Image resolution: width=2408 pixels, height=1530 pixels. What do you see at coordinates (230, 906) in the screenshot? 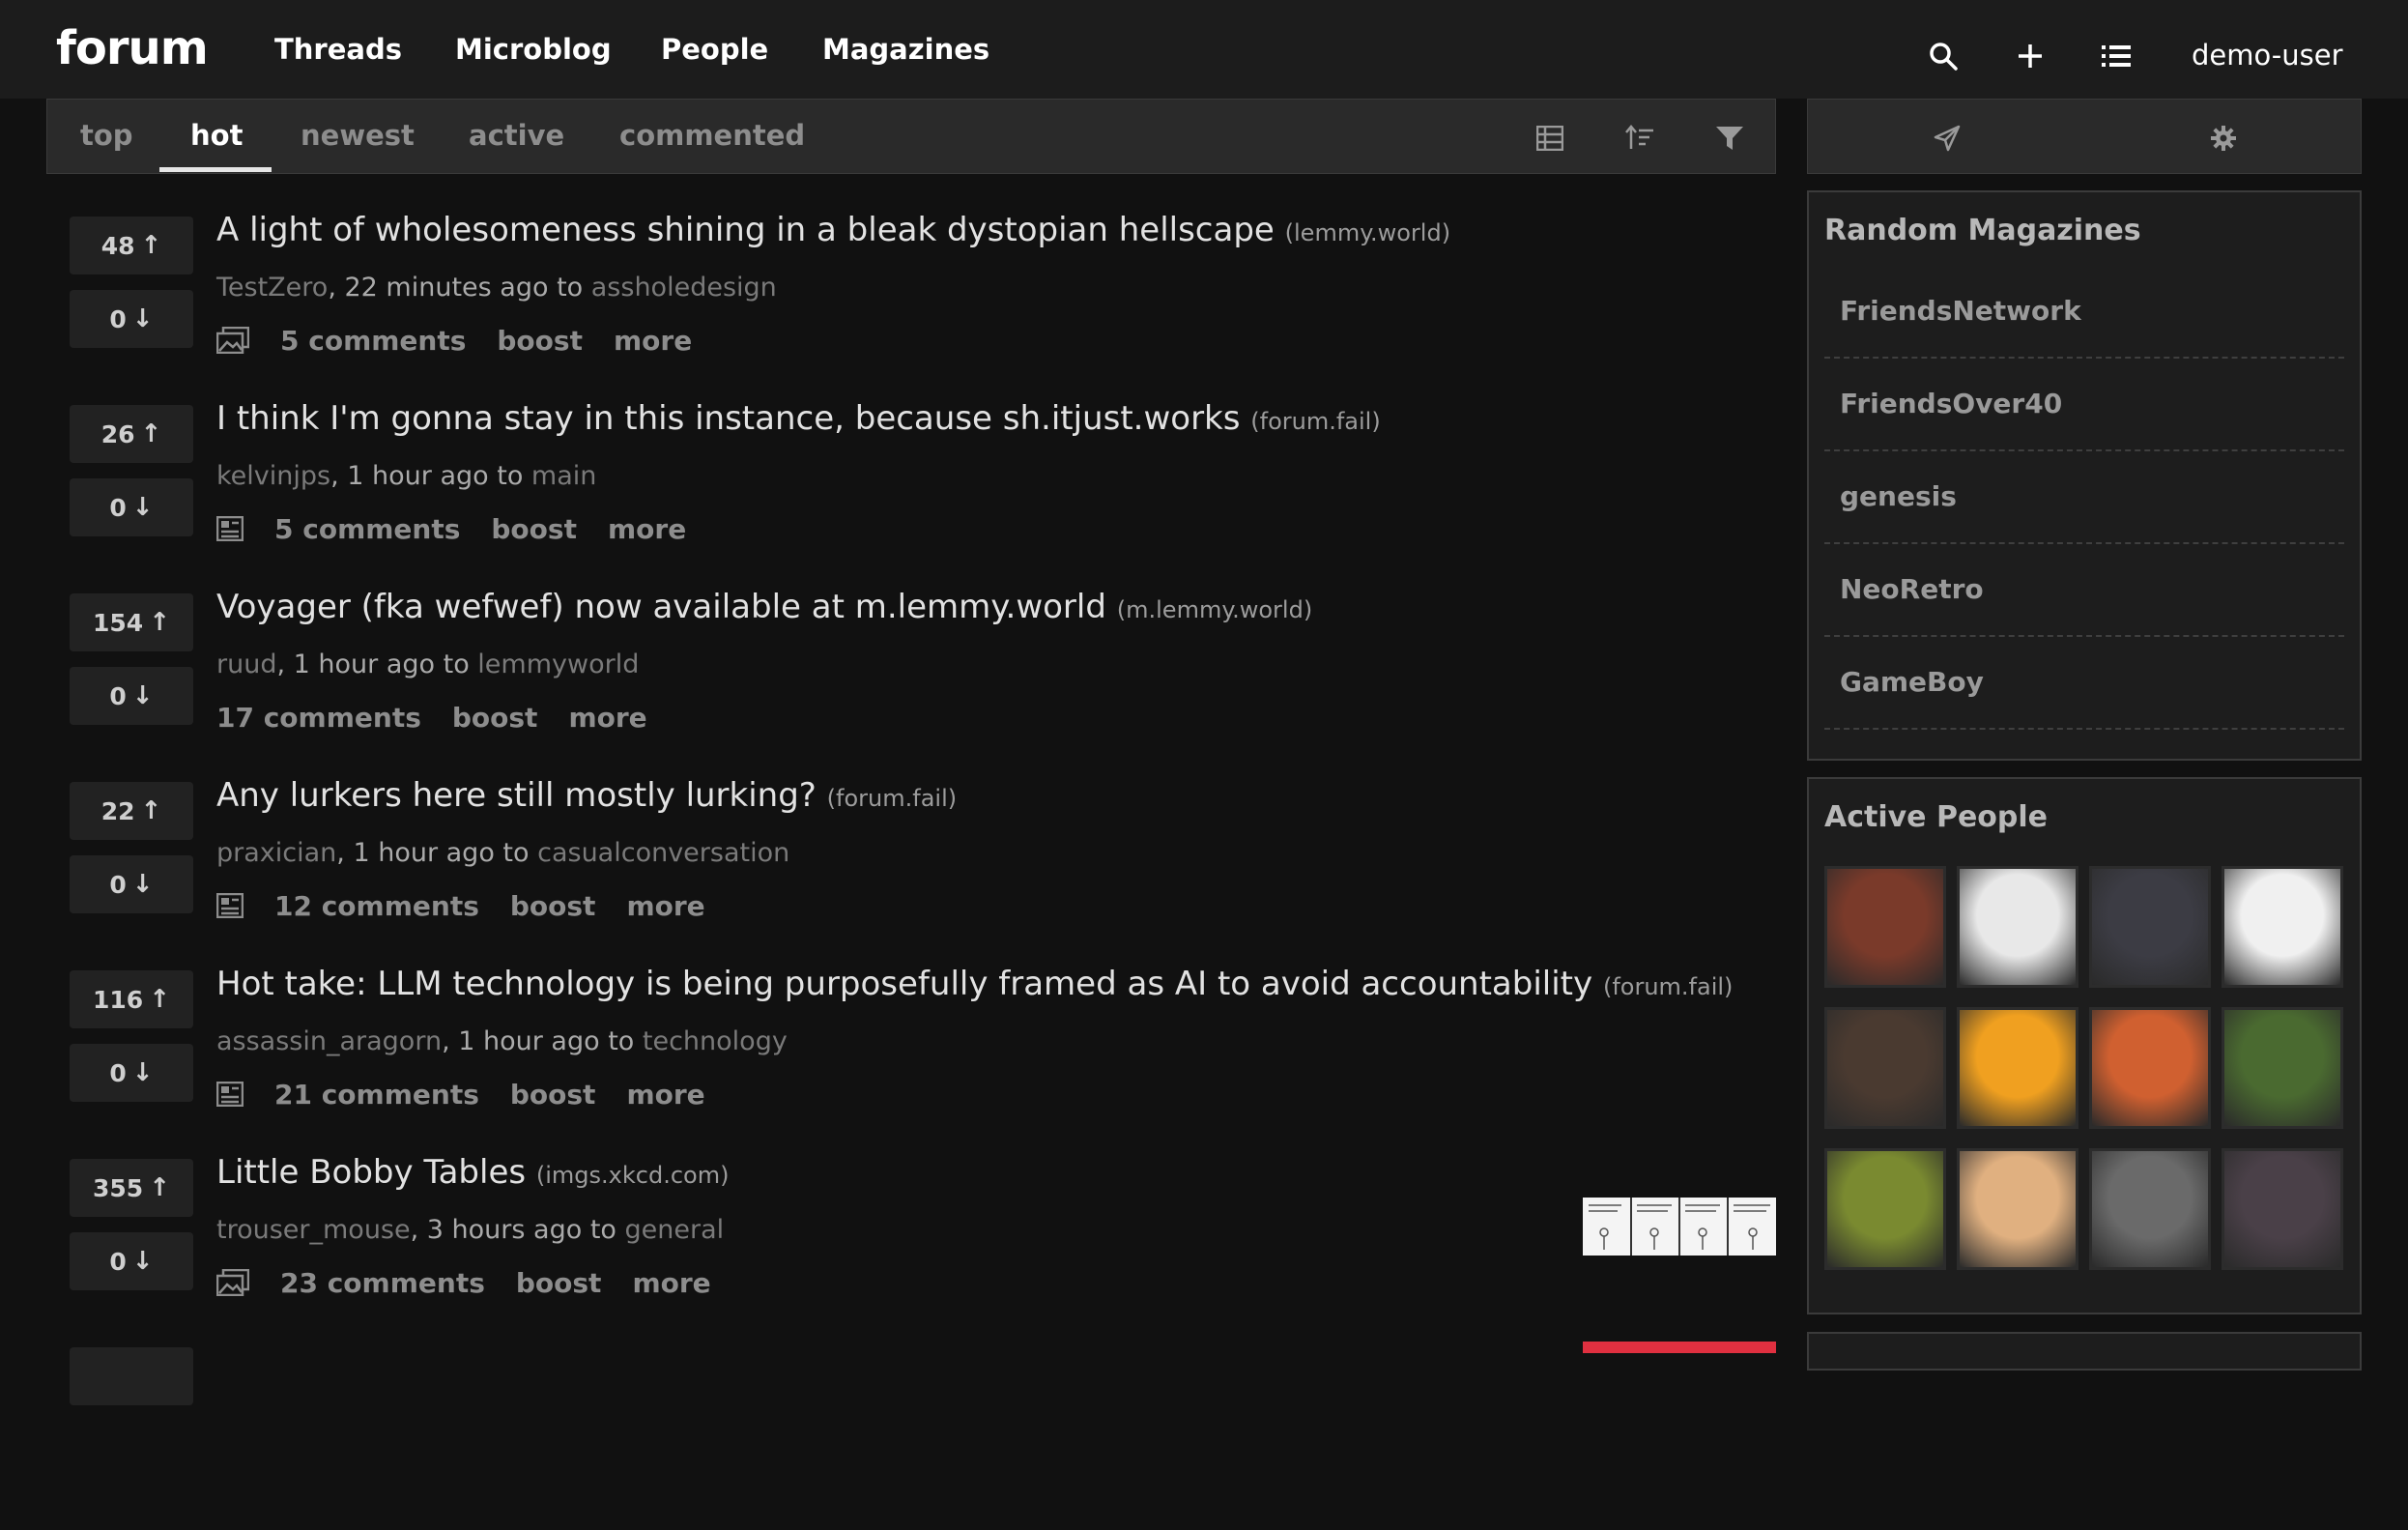
I see `article-icon` at bounding box center [230, 906].